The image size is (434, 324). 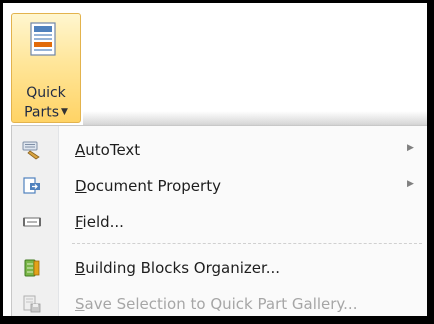 What do you see at coordinates (46, 68) in the screenshot?
I see `quick-parts-button: Quick Parts ▼` at bounding box center [46, 68].